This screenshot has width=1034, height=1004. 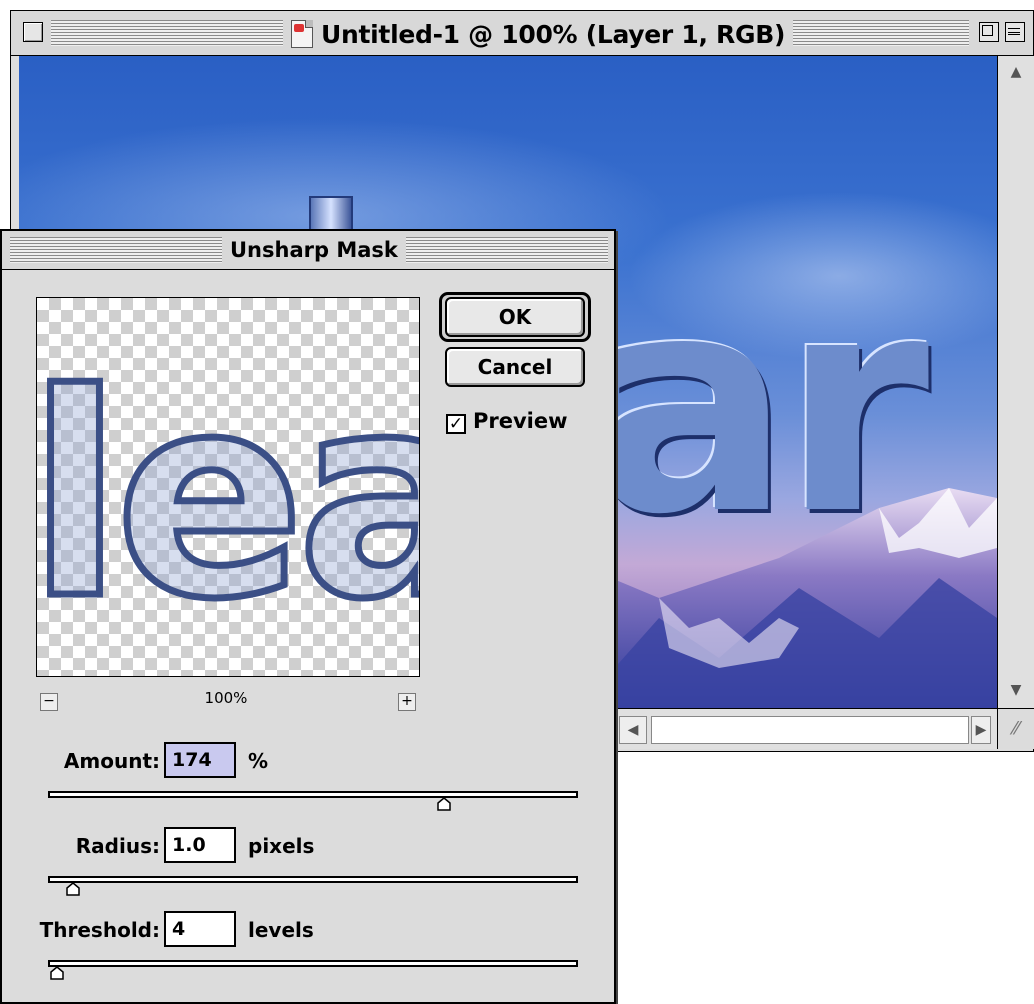 I want to click on zoom-box-icon, so click(x=989, y=32).